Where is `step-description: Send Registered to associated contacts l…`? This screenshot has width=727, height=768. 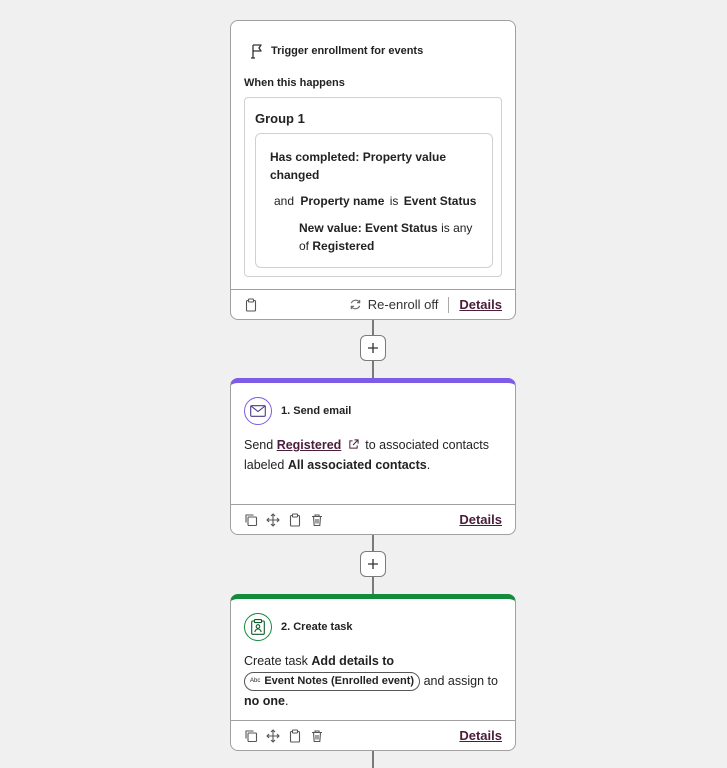
step-description: Send Registered to associated contacts l… is located at coordinates (375, 455).